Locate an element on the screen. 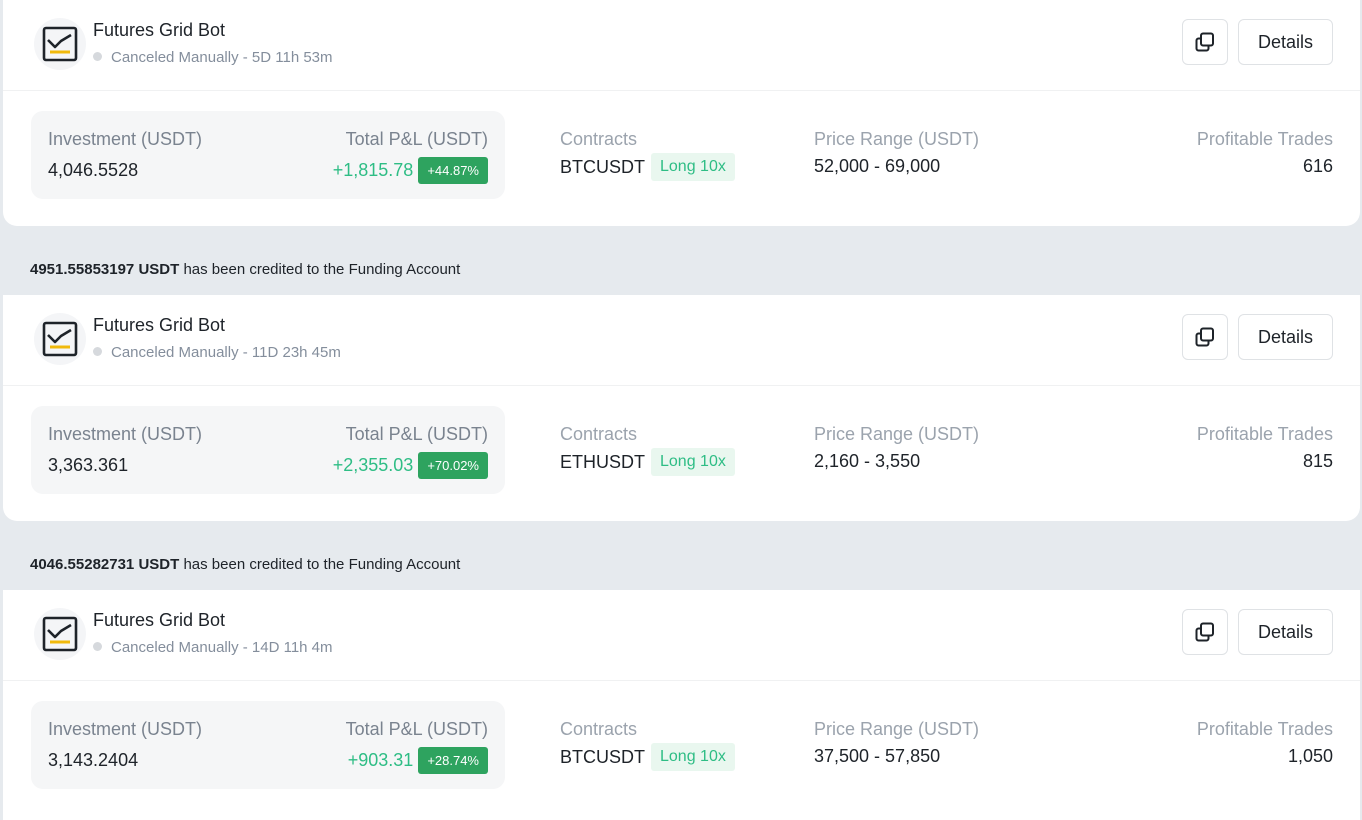 The height and width of the screenshot is (820, 1362). pnl-percent-badge: +44.87% is located at coordinates (453, 170).